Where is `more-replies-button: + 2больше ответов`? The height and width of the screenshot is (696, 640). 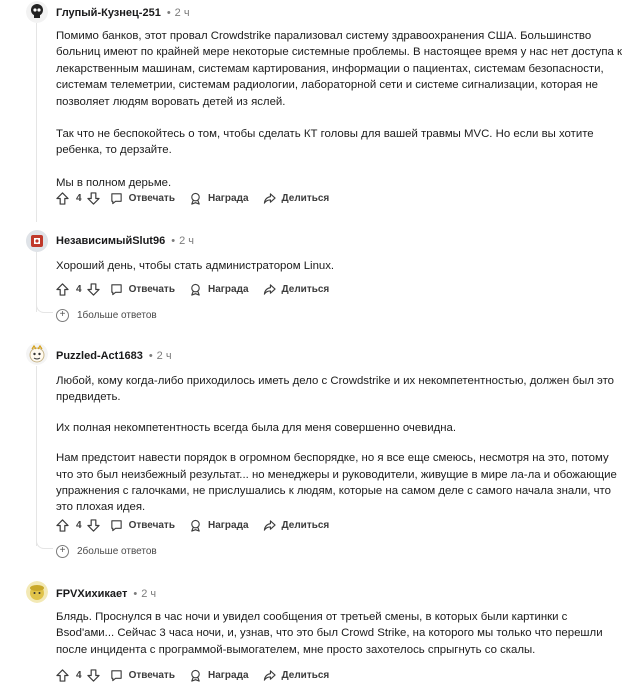
more-replies-button: + 2больше ответов is located at coordinates (106, 551).